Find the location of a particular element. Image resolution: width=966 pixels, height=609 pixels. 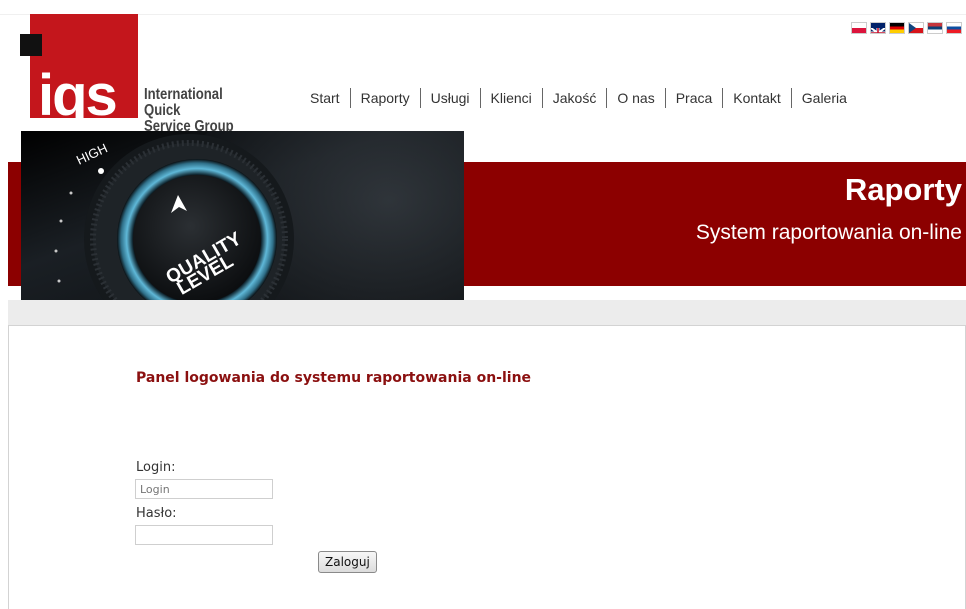

uk-flag is located at coordinates (878, 28).